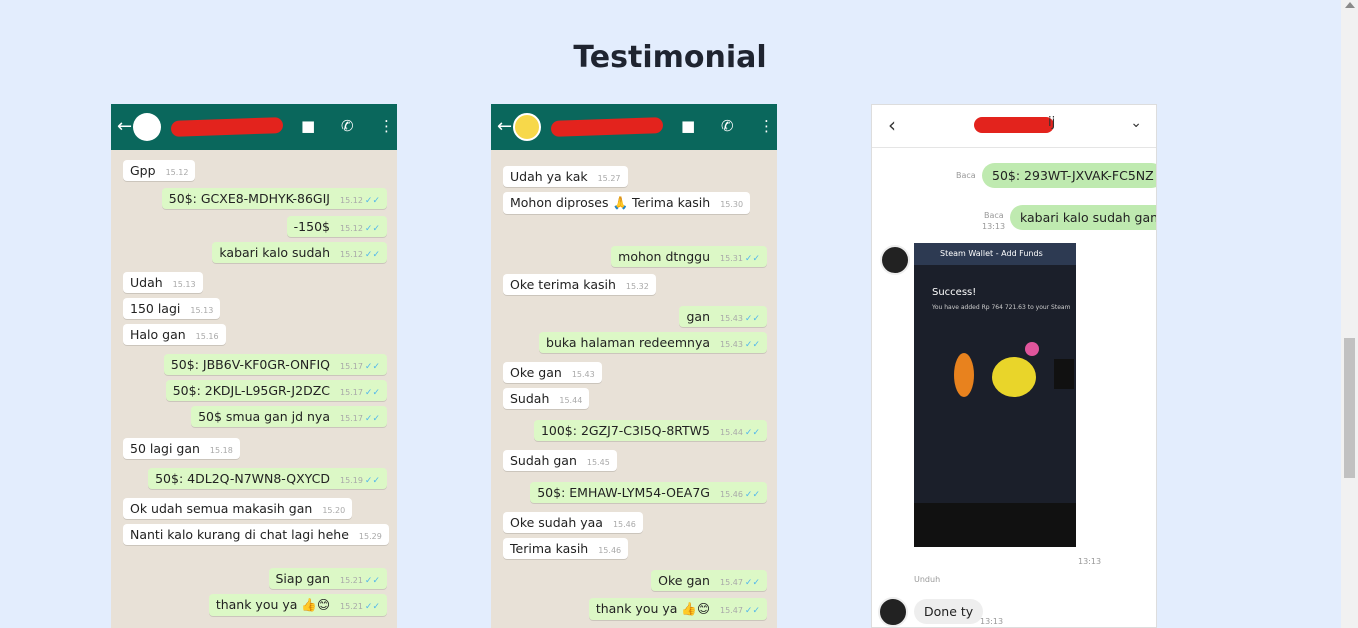 This screenshot has height=628, width=1358. I want to click on chat-bubble-out: -150$ 15.12 ✓✓, so click(336, 226).